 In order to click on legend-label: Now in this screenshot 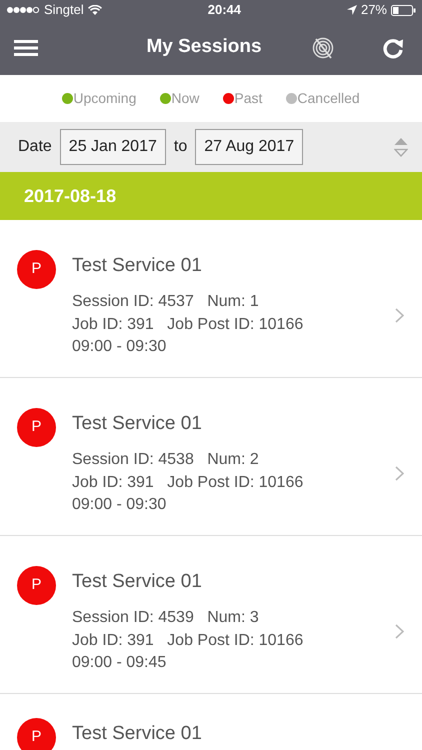, I will do `click(185, 98)`.